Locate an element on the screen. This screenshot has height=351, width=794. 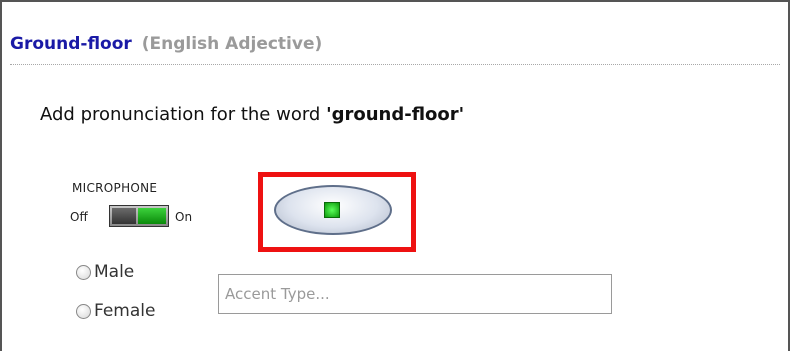
part-of-speech: (English Adjective) is located at coordinates (232, 44).